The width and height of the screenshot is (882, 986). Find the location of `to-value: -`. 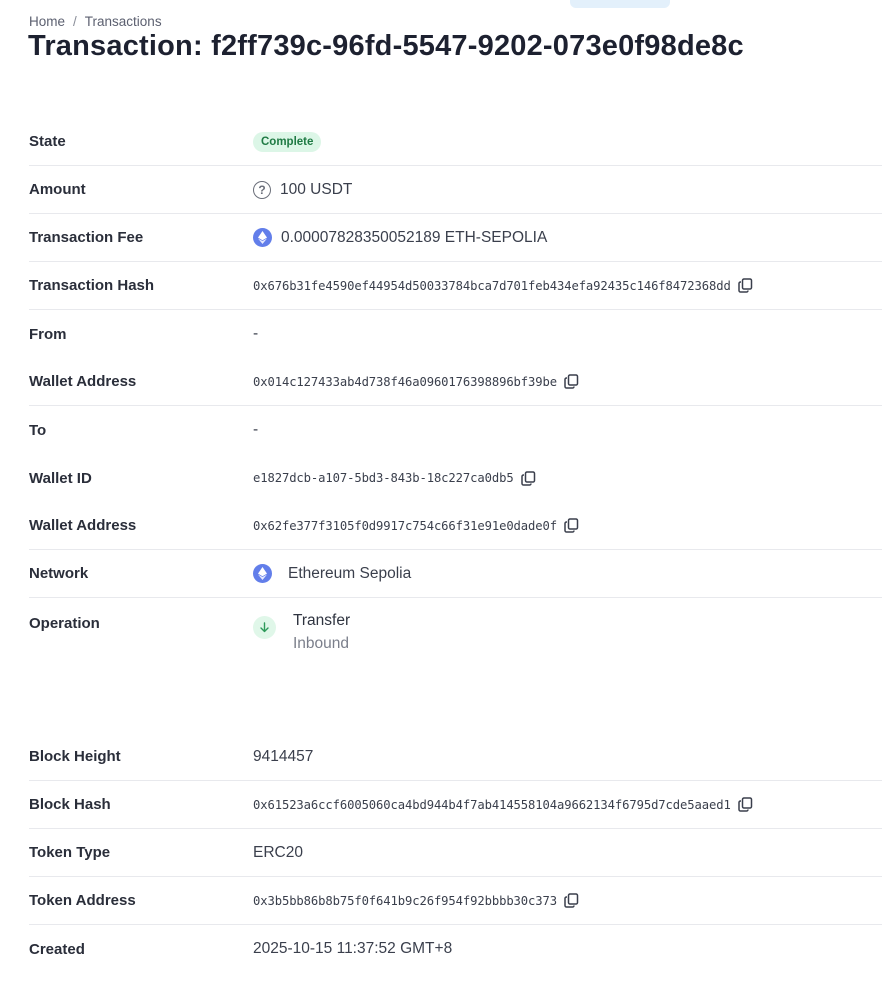

to-value: - is located at coordinates (256, 429).